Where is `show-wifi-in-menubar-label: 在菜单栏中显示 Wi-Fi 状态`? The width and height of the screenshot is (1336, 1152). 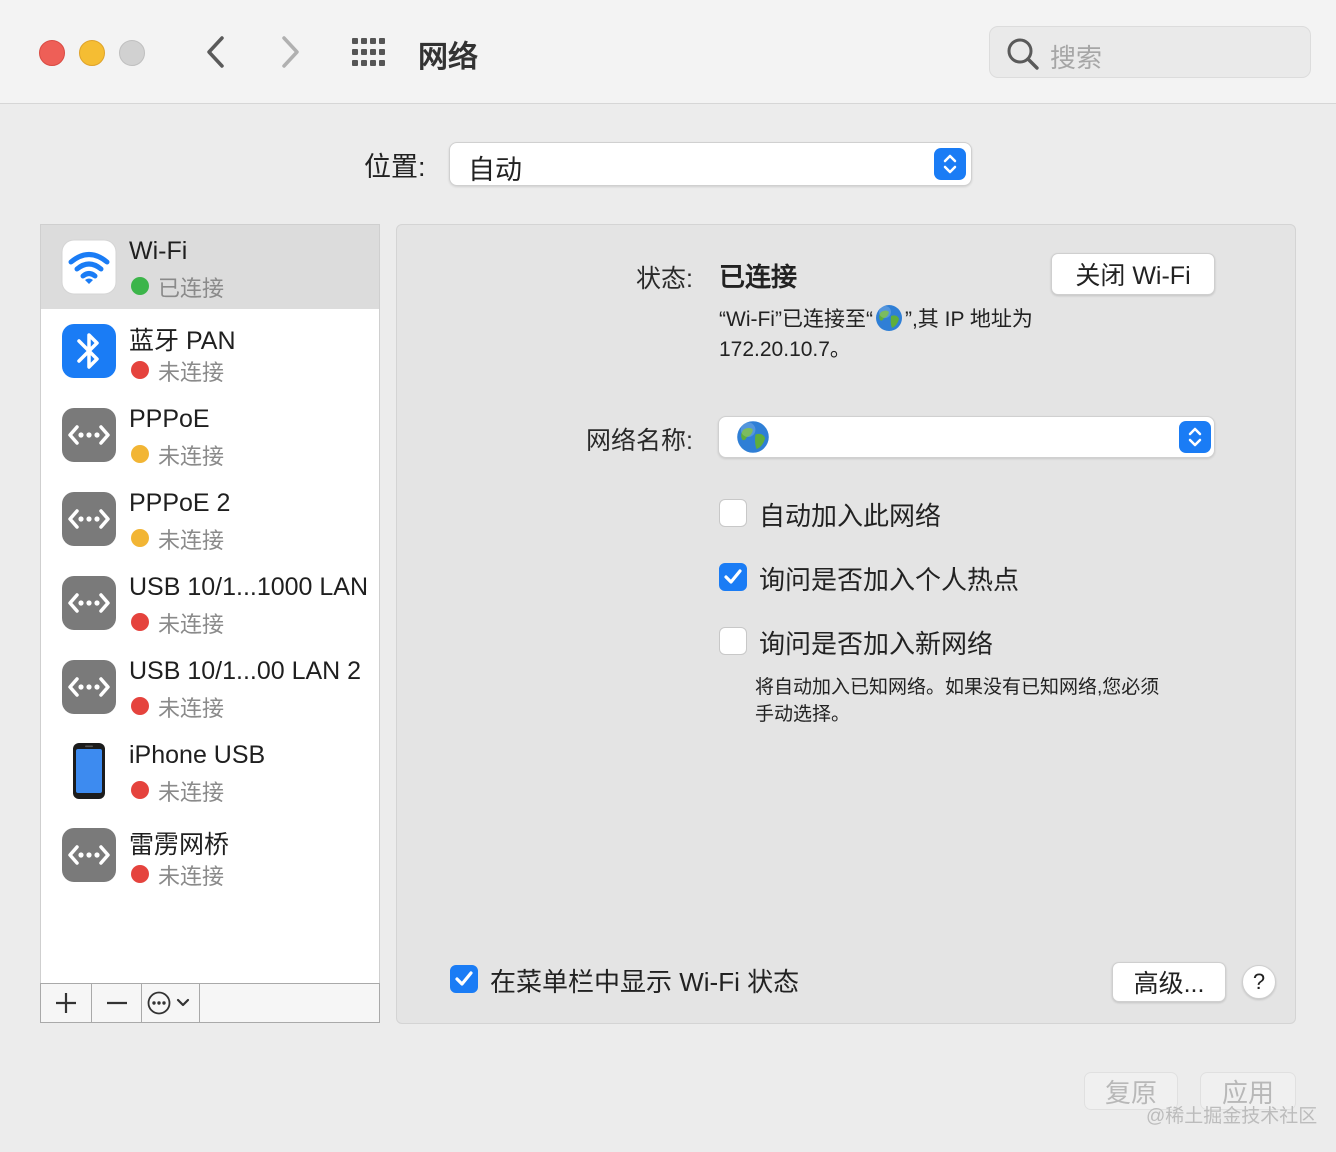
show-wifi-in-menubar-label: 在菜单栏中显示 Wi-Fi 状态 is located at coordinates (645, 982).